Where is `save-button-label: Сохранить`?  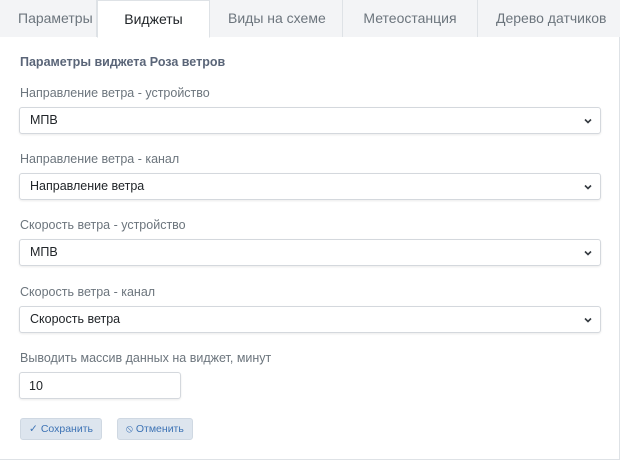 save-button-label: Сохранить is located at coordinates (66, 429).